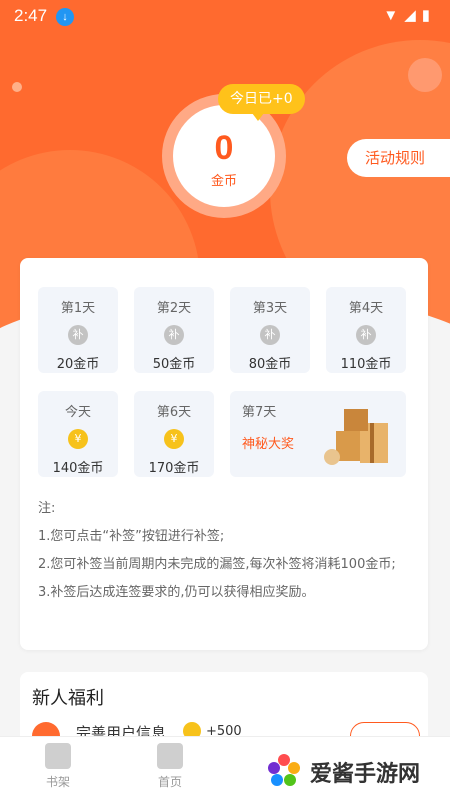  Describe the element at coordinates (366, 308) in the screenshot. I see `day-label: 第4天` at that location.